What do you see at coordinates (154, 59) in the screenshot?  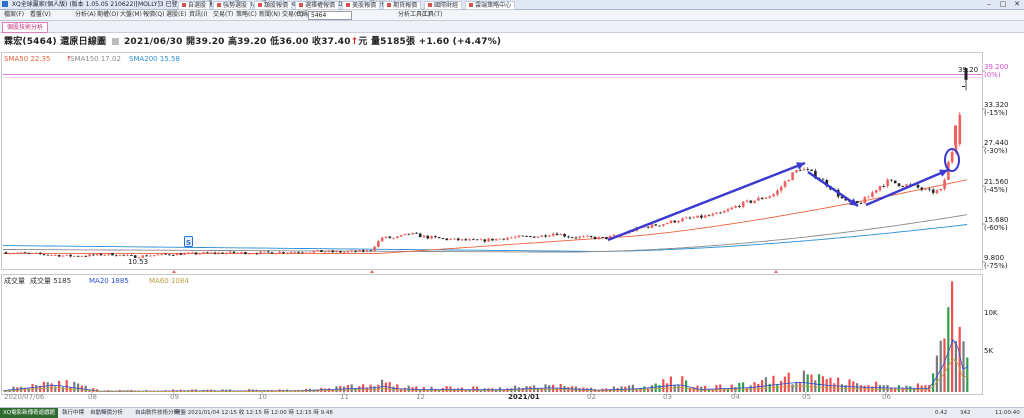 I see `sma200-legend: SMA200 15.58` at bounding box center [154, 59].